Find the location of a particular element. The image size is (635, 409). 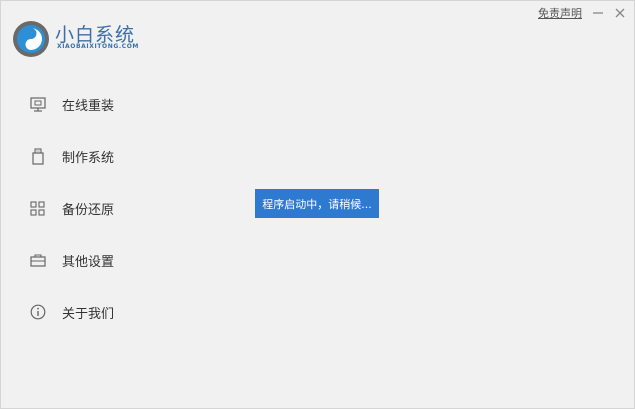

disclaimer-link: 免责声明 is located at coordinates (560, 13).